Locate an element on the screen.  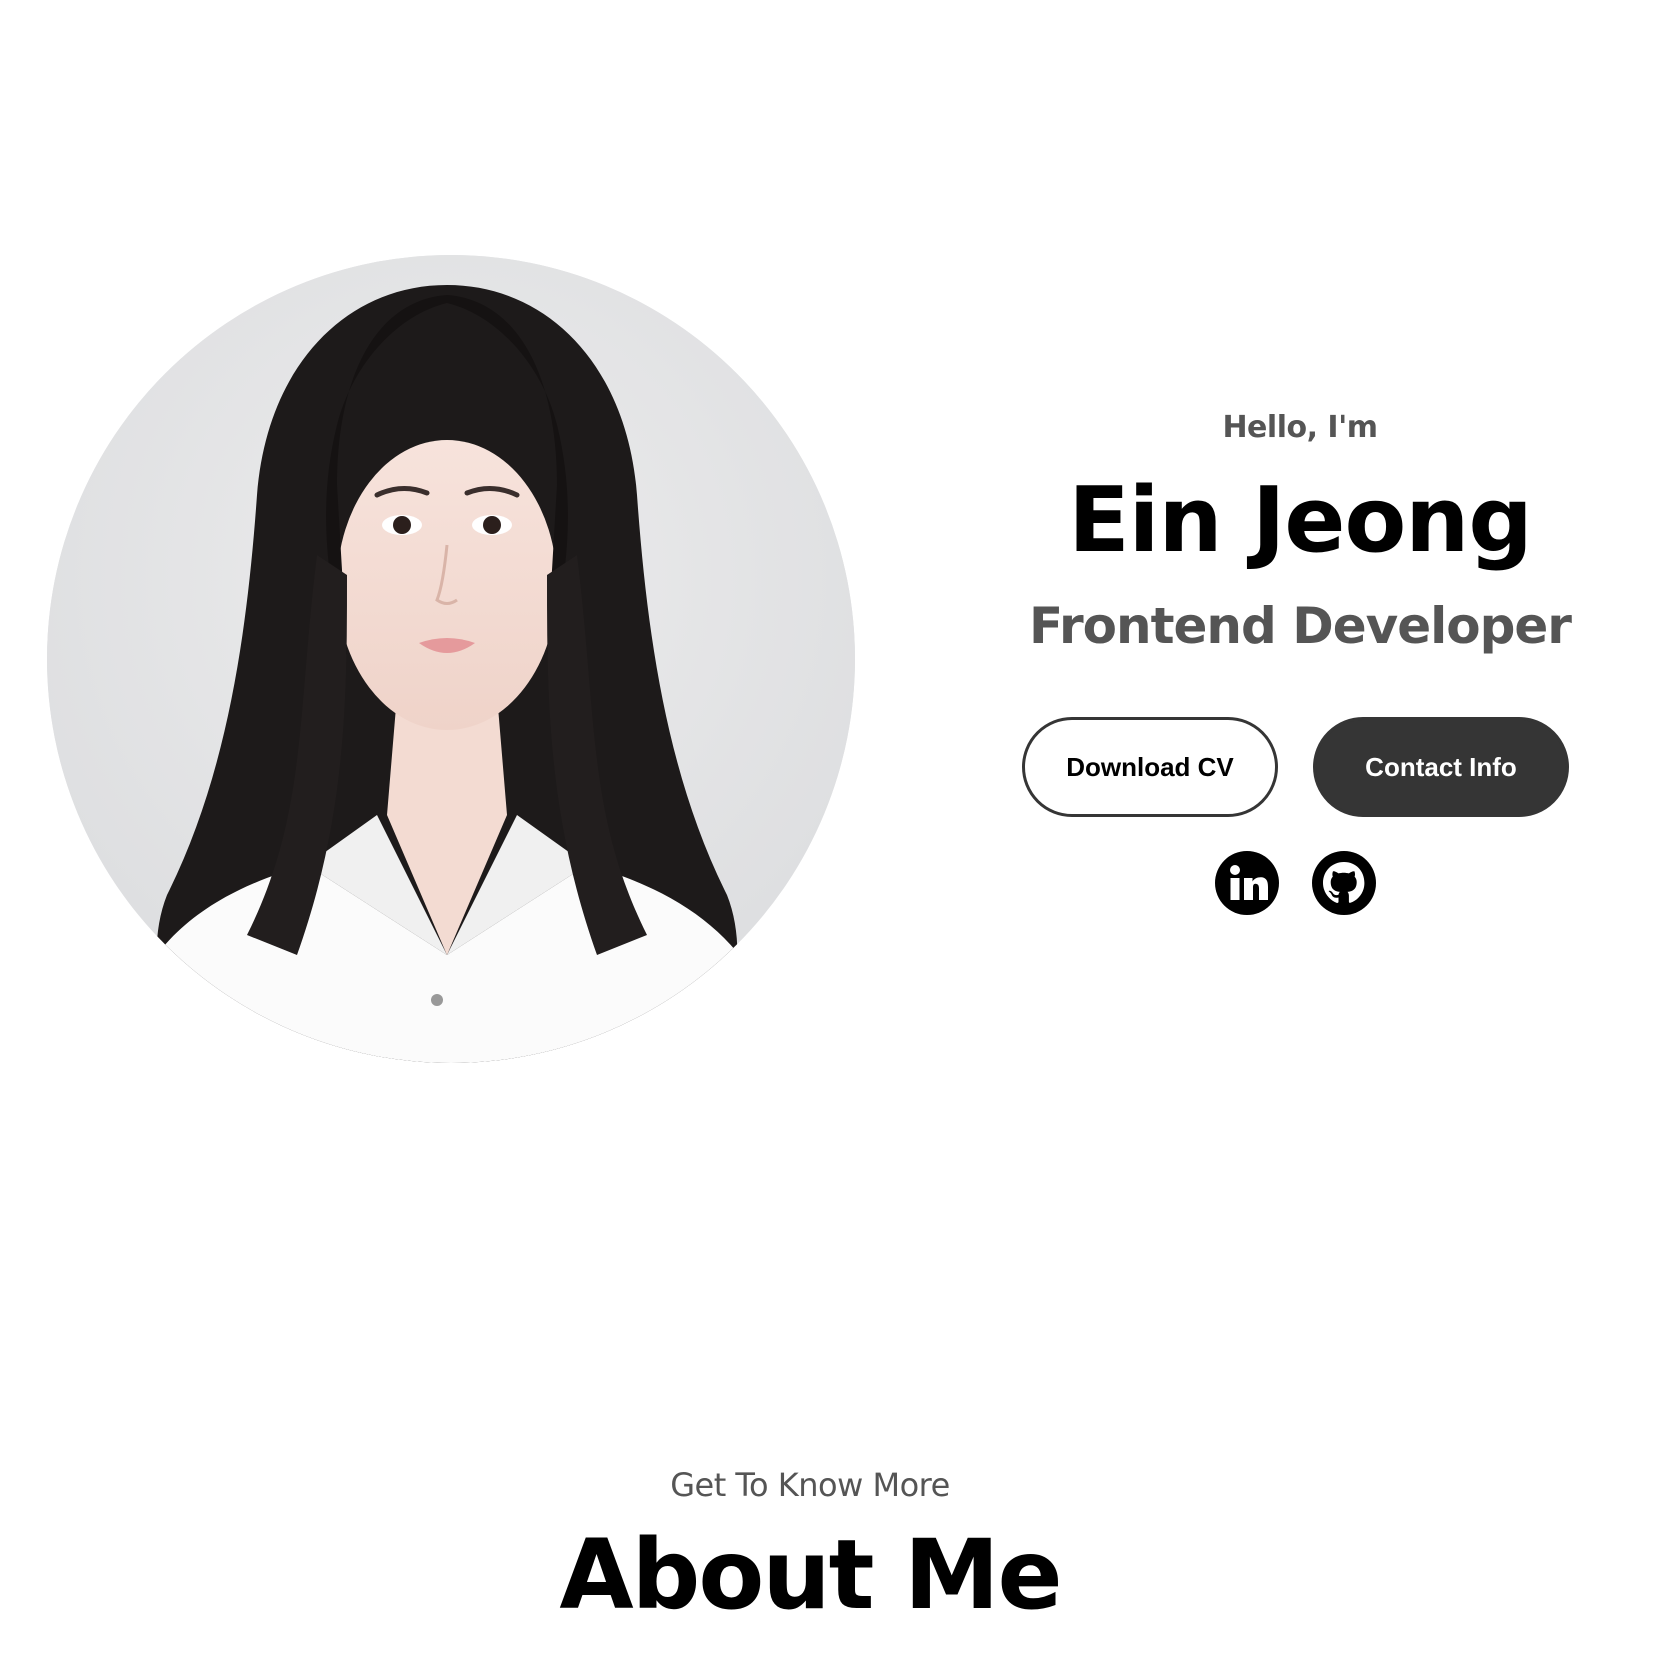
contact-info-button: Contact Info is located at coordinates (1441, 767).